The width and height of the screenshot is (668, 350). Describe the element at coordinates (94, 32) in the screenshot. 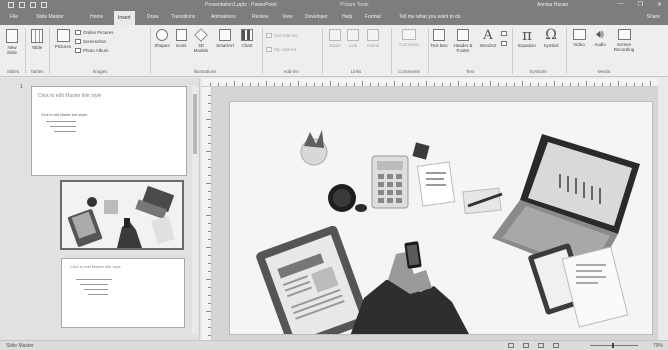

I see `online-pictures-button: Online Pictures` at that location.